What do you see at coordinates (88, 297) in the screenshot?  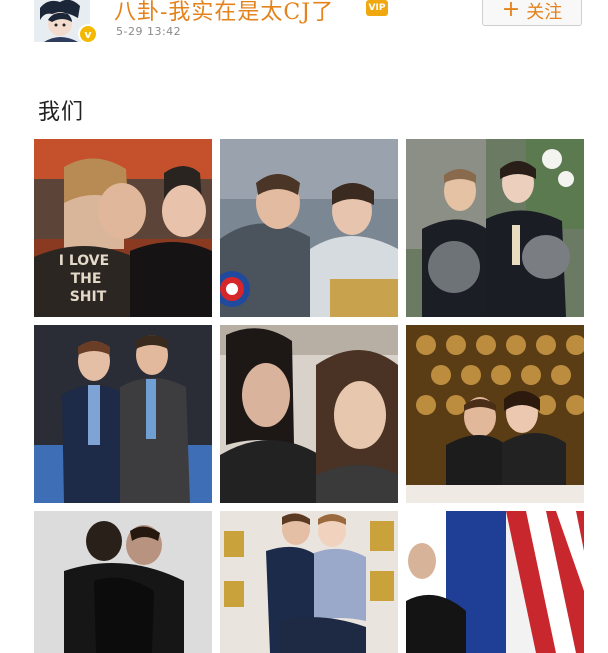 I see `svg-text: SHIT` at bounding box center [88, 297].